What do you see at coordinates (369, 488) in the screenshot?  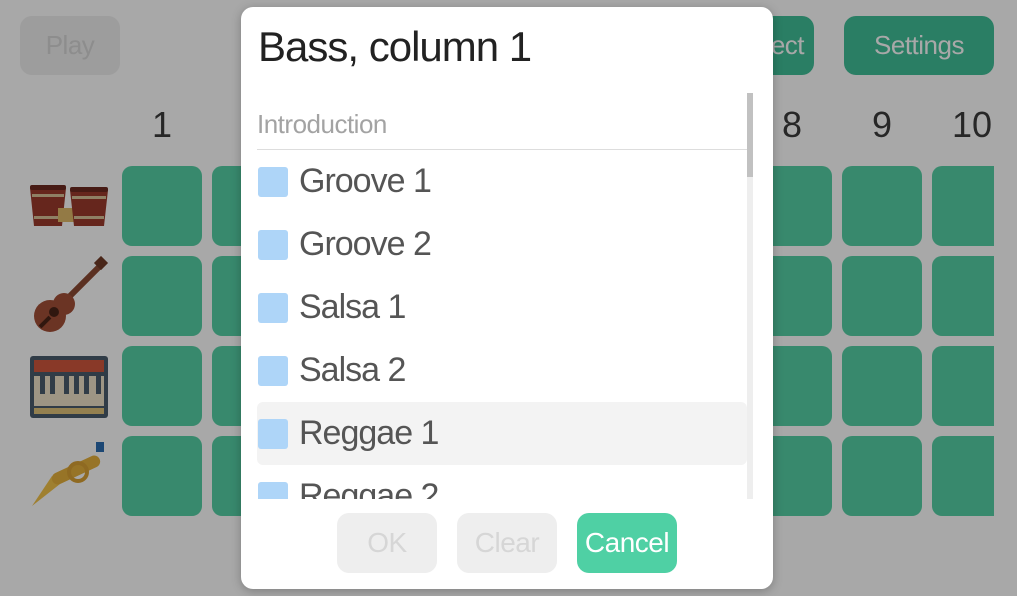 I see `list-item-label: Reggae 2` at bounding box center [369, 488].